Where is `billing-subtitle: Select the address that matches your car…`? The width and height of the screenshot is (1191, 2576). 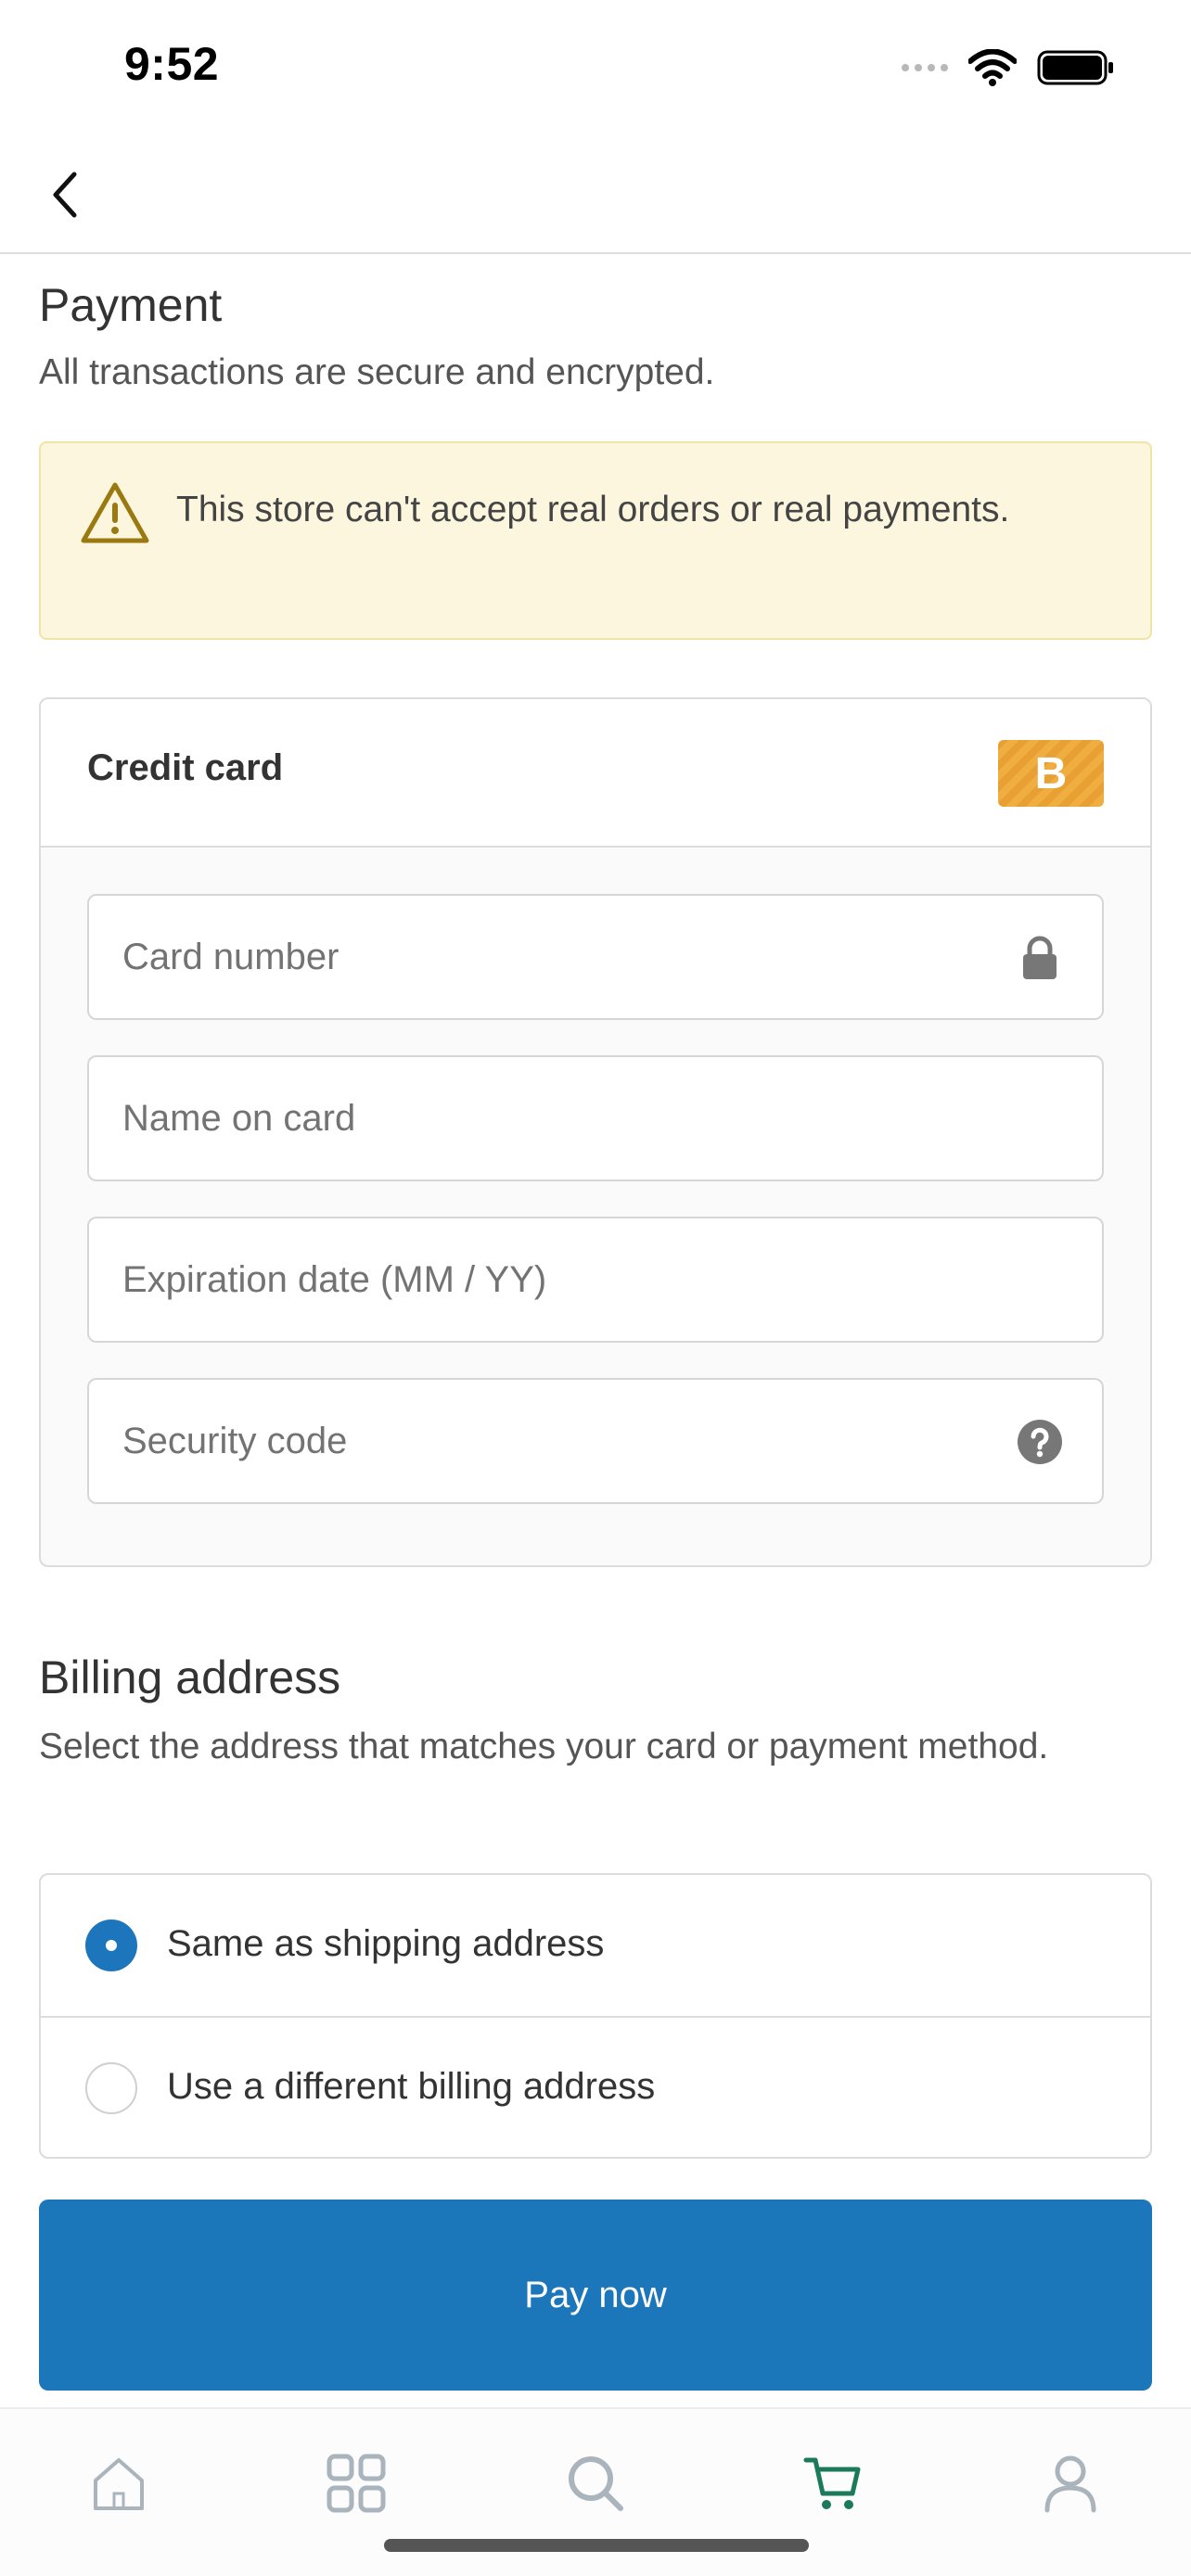
billing-subtitle: Select the address that matches your car… is located at coordinates (544, 1746).